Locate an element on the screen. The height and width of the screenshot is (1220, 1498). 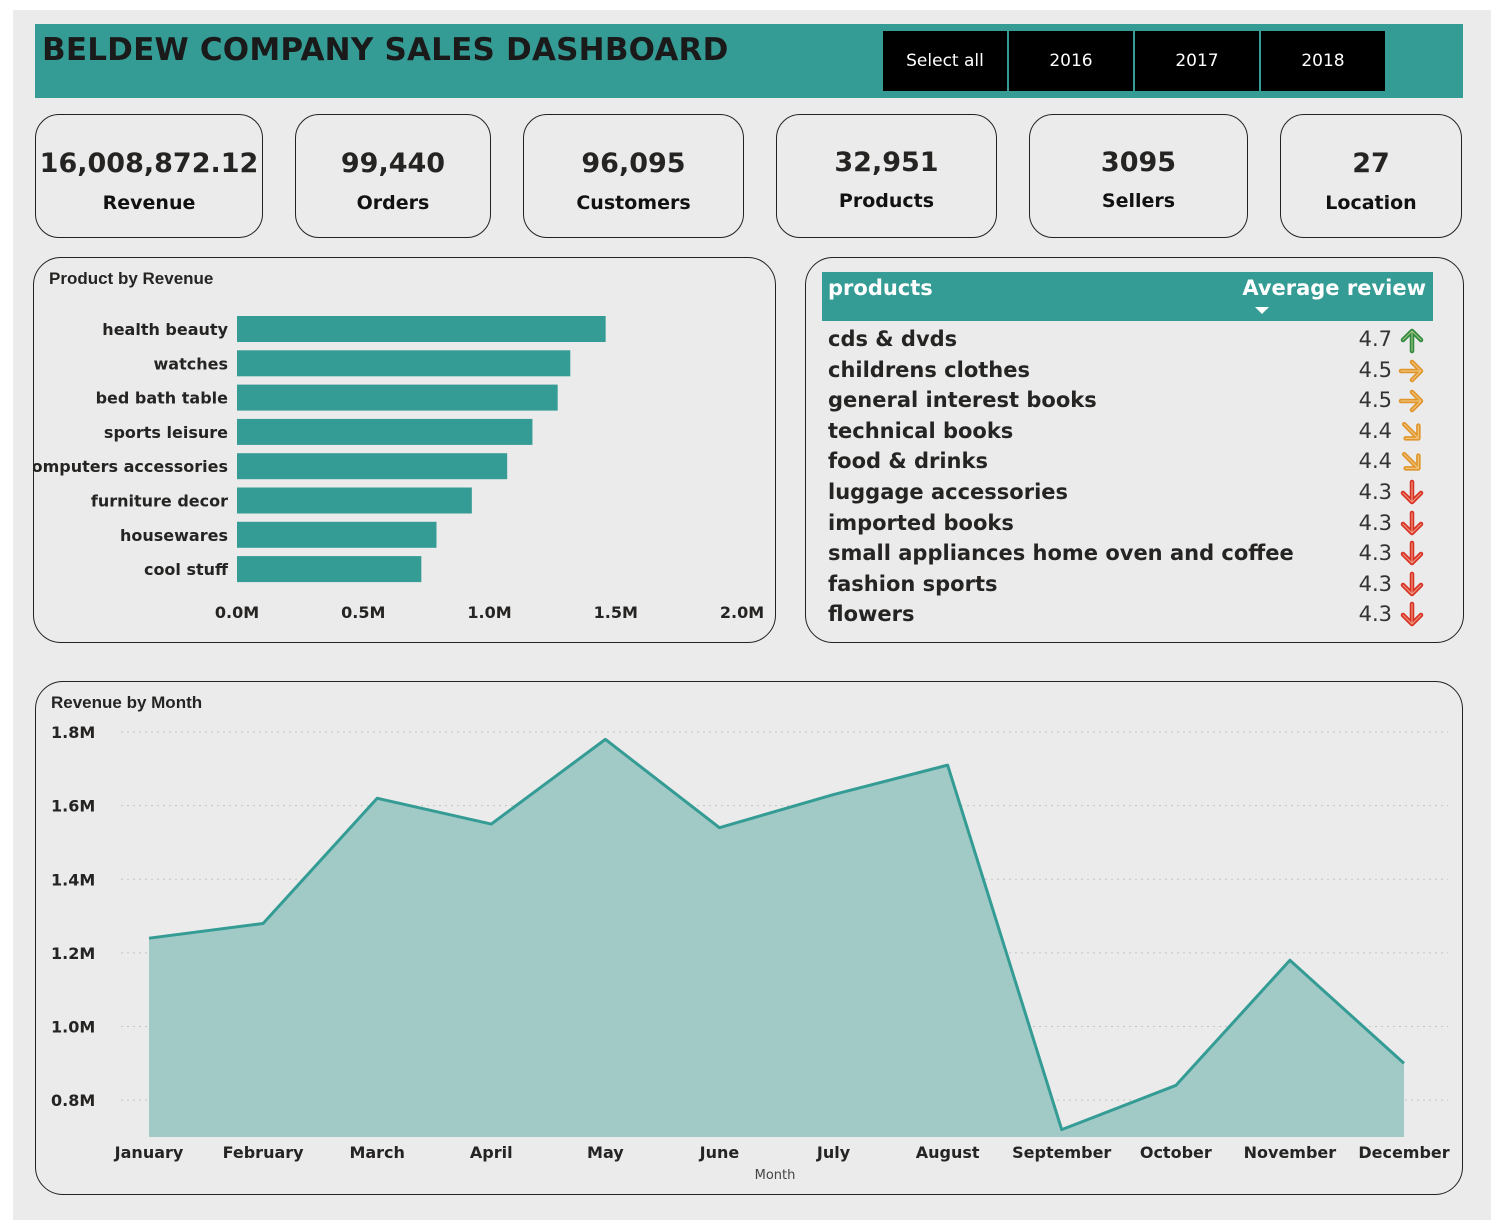
kpi-card-customers: 96,095 Customers is located at coordinates (633, 176).